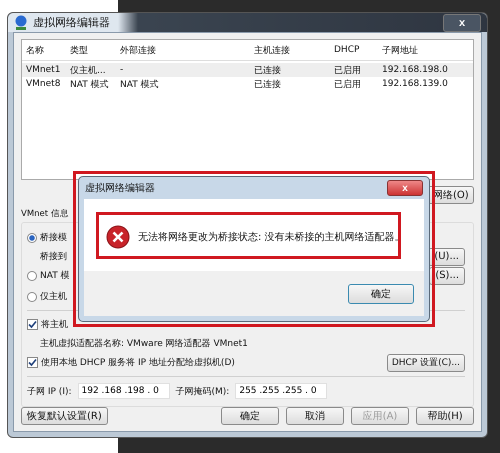  Describe the element at coordinates (271, 237) in the screenshot. I see `error-message: 无法将网络更改为桥接状态: 没有未桥接的主机网络适配器。` at that location.